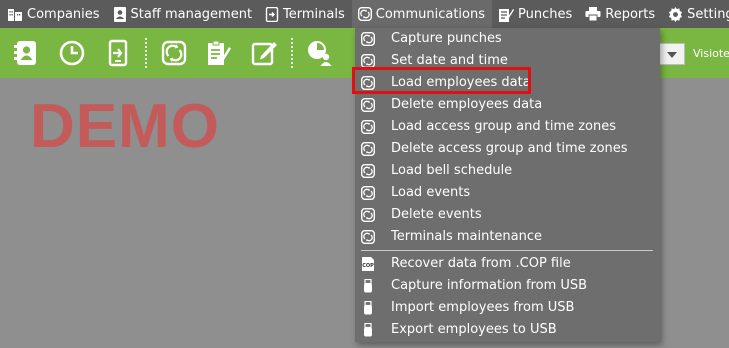  Describe the element at coordinates (507, 250) in the screenshot. I see `menu-divider` at that location.